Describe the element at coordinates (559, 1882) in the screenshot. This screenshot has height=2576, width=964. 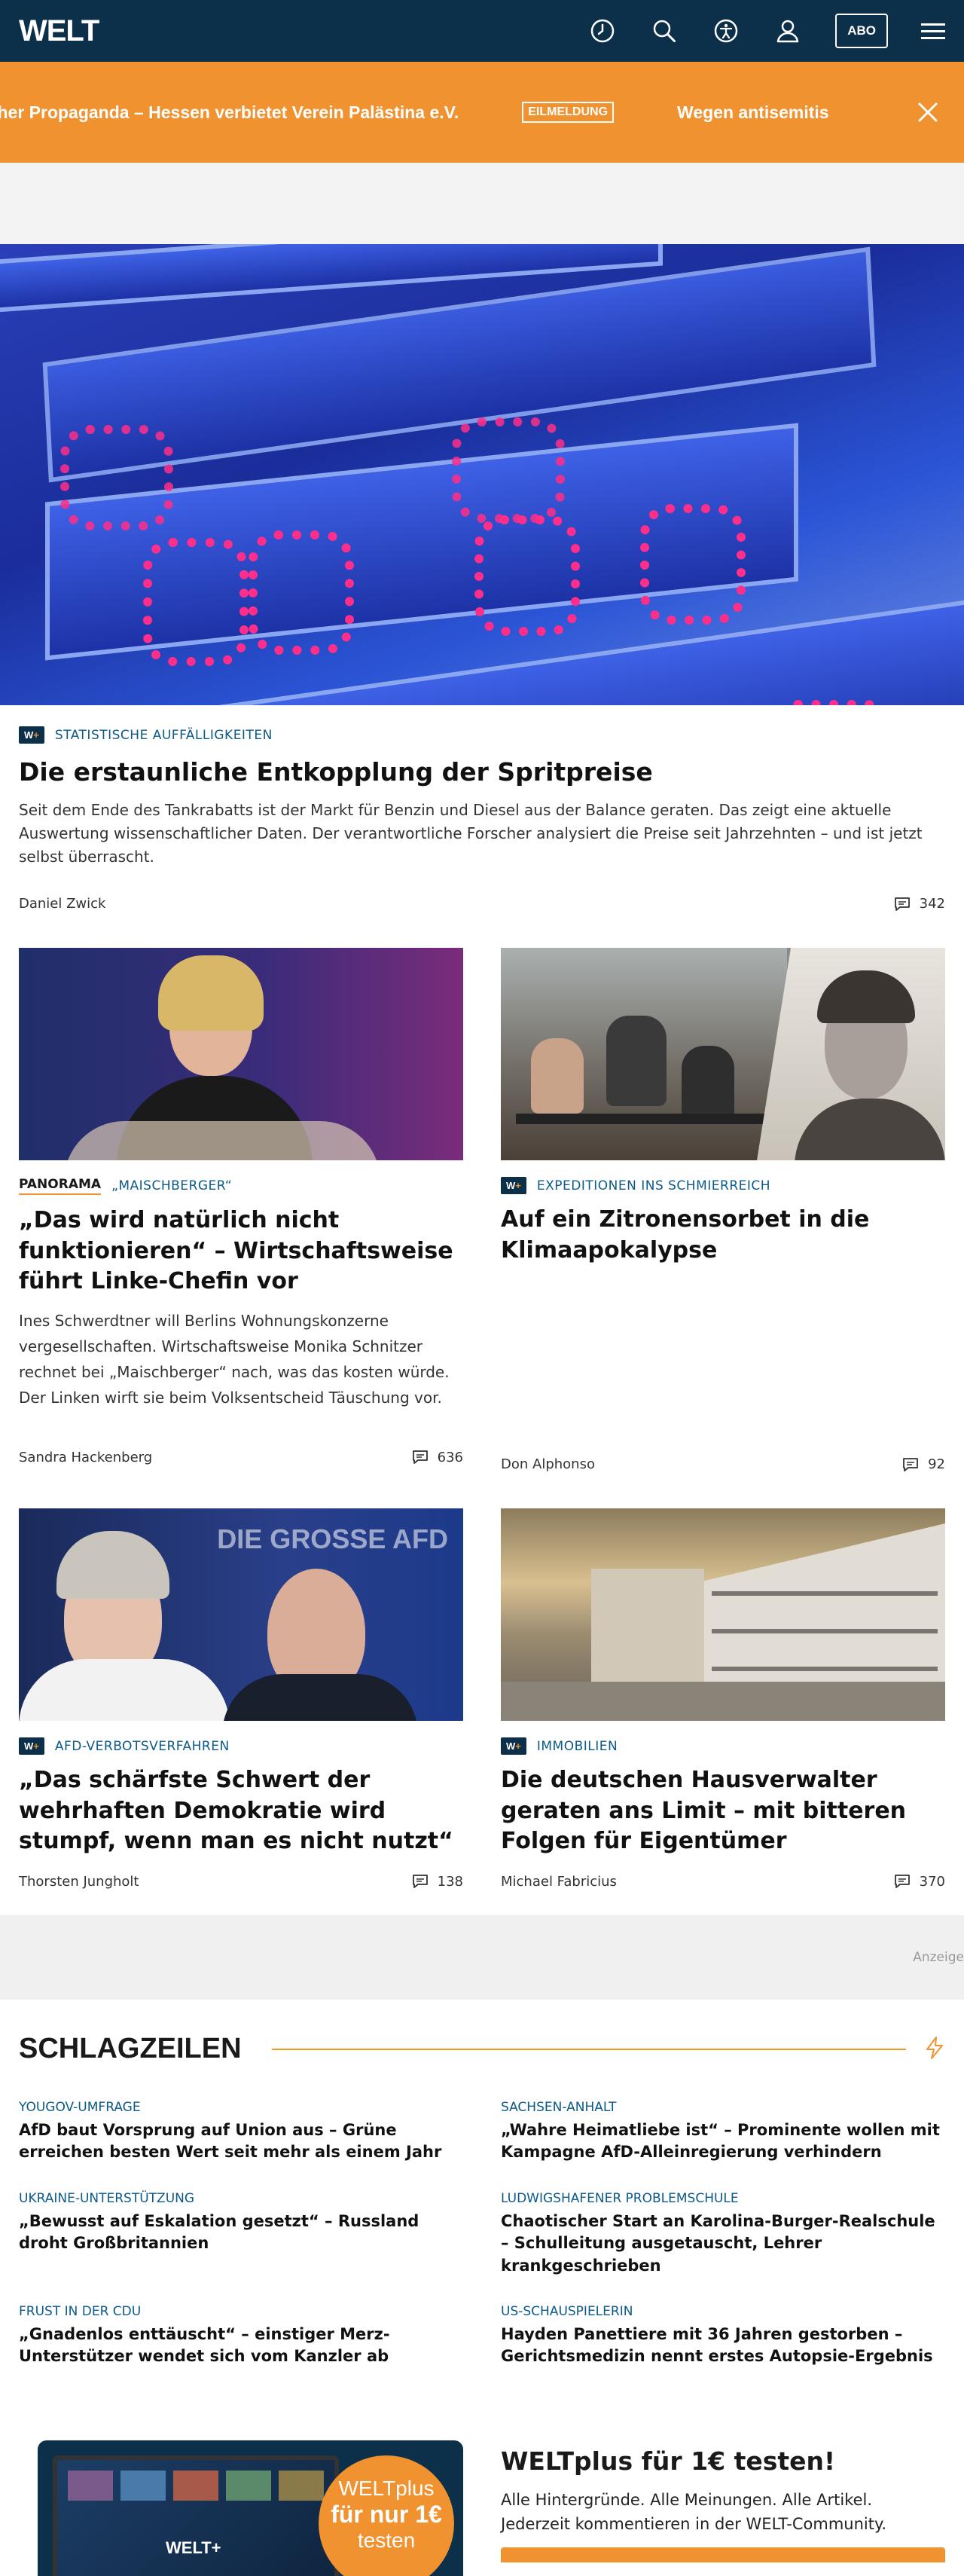
I see `card-author: Michael Fabricius` at that location.